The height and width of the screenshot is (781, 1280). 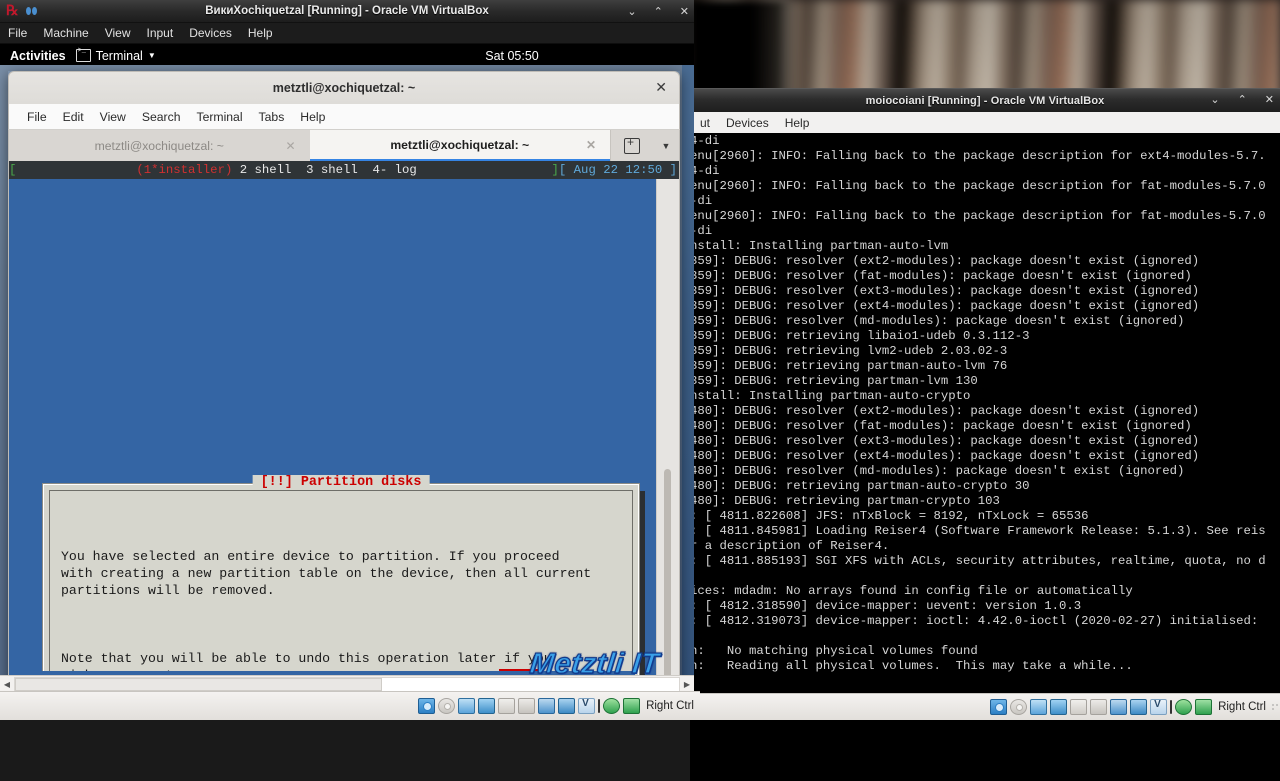 I want to click on vm-right-window-buttons: ⌄ ⌃ ✕, so click(x=1242, y=100).